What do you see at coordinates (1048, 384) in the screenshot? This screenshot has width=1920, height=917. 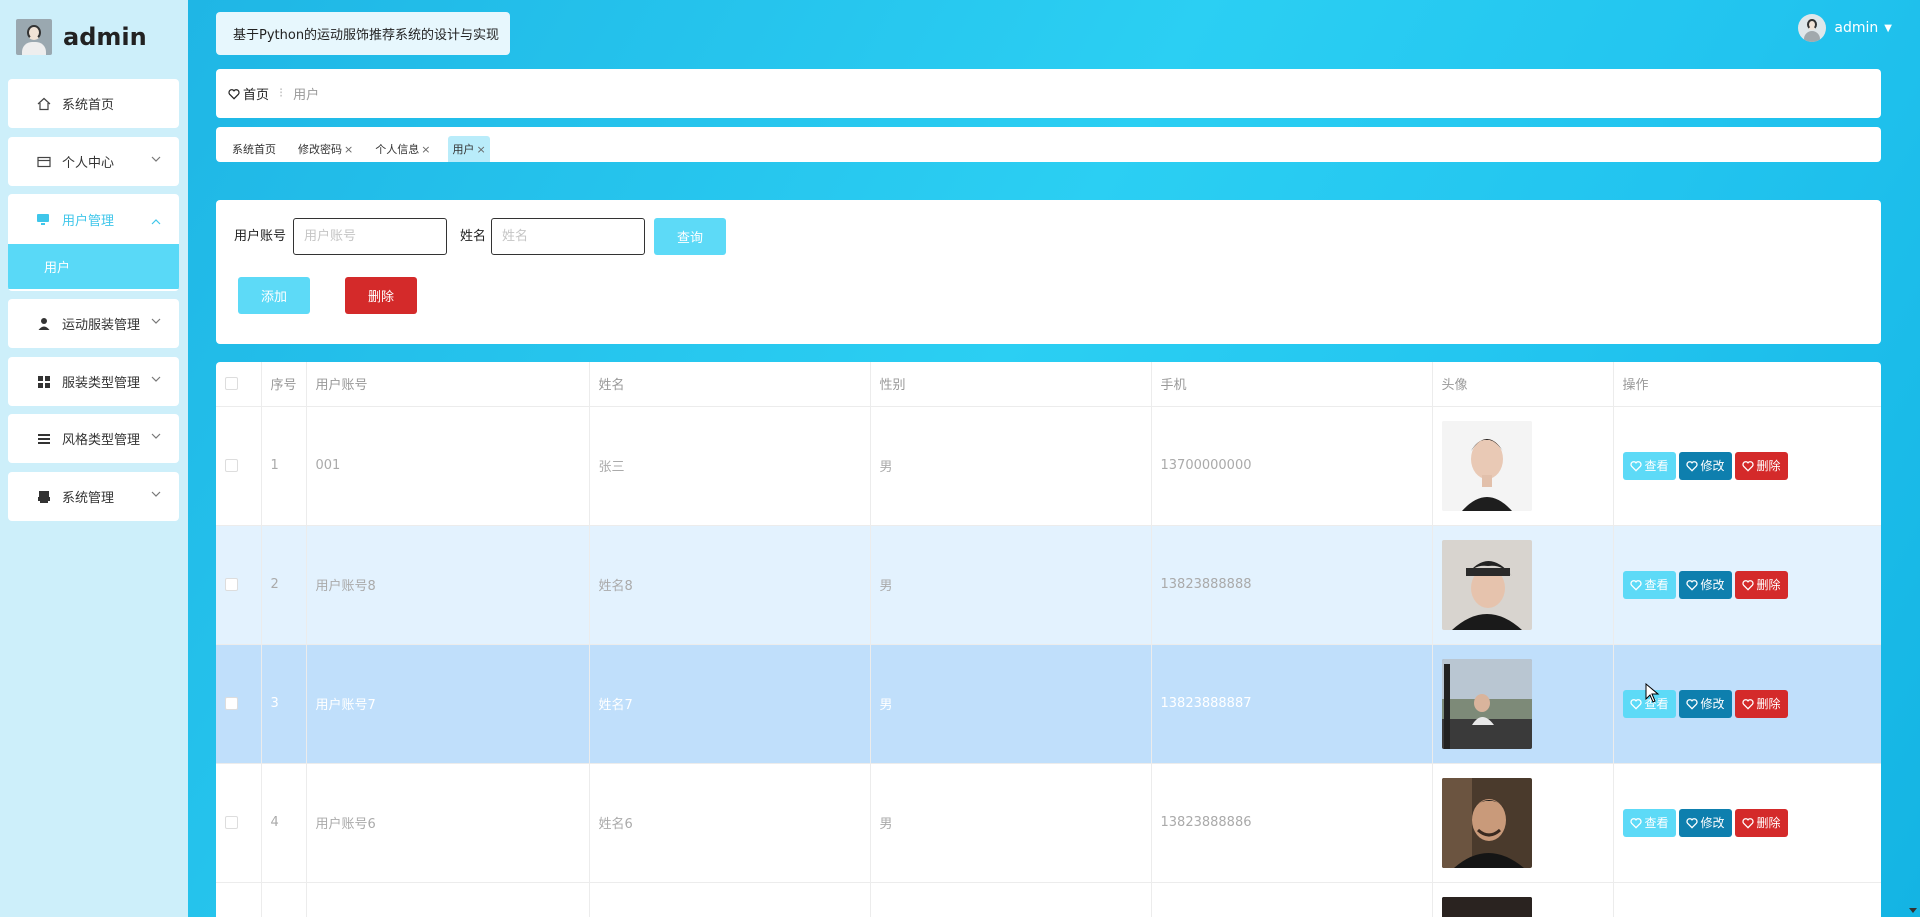 I see `table-header: 序号 用户账号 姓名 性别 手机 头像 操作` at bounding box center [1048, 384].